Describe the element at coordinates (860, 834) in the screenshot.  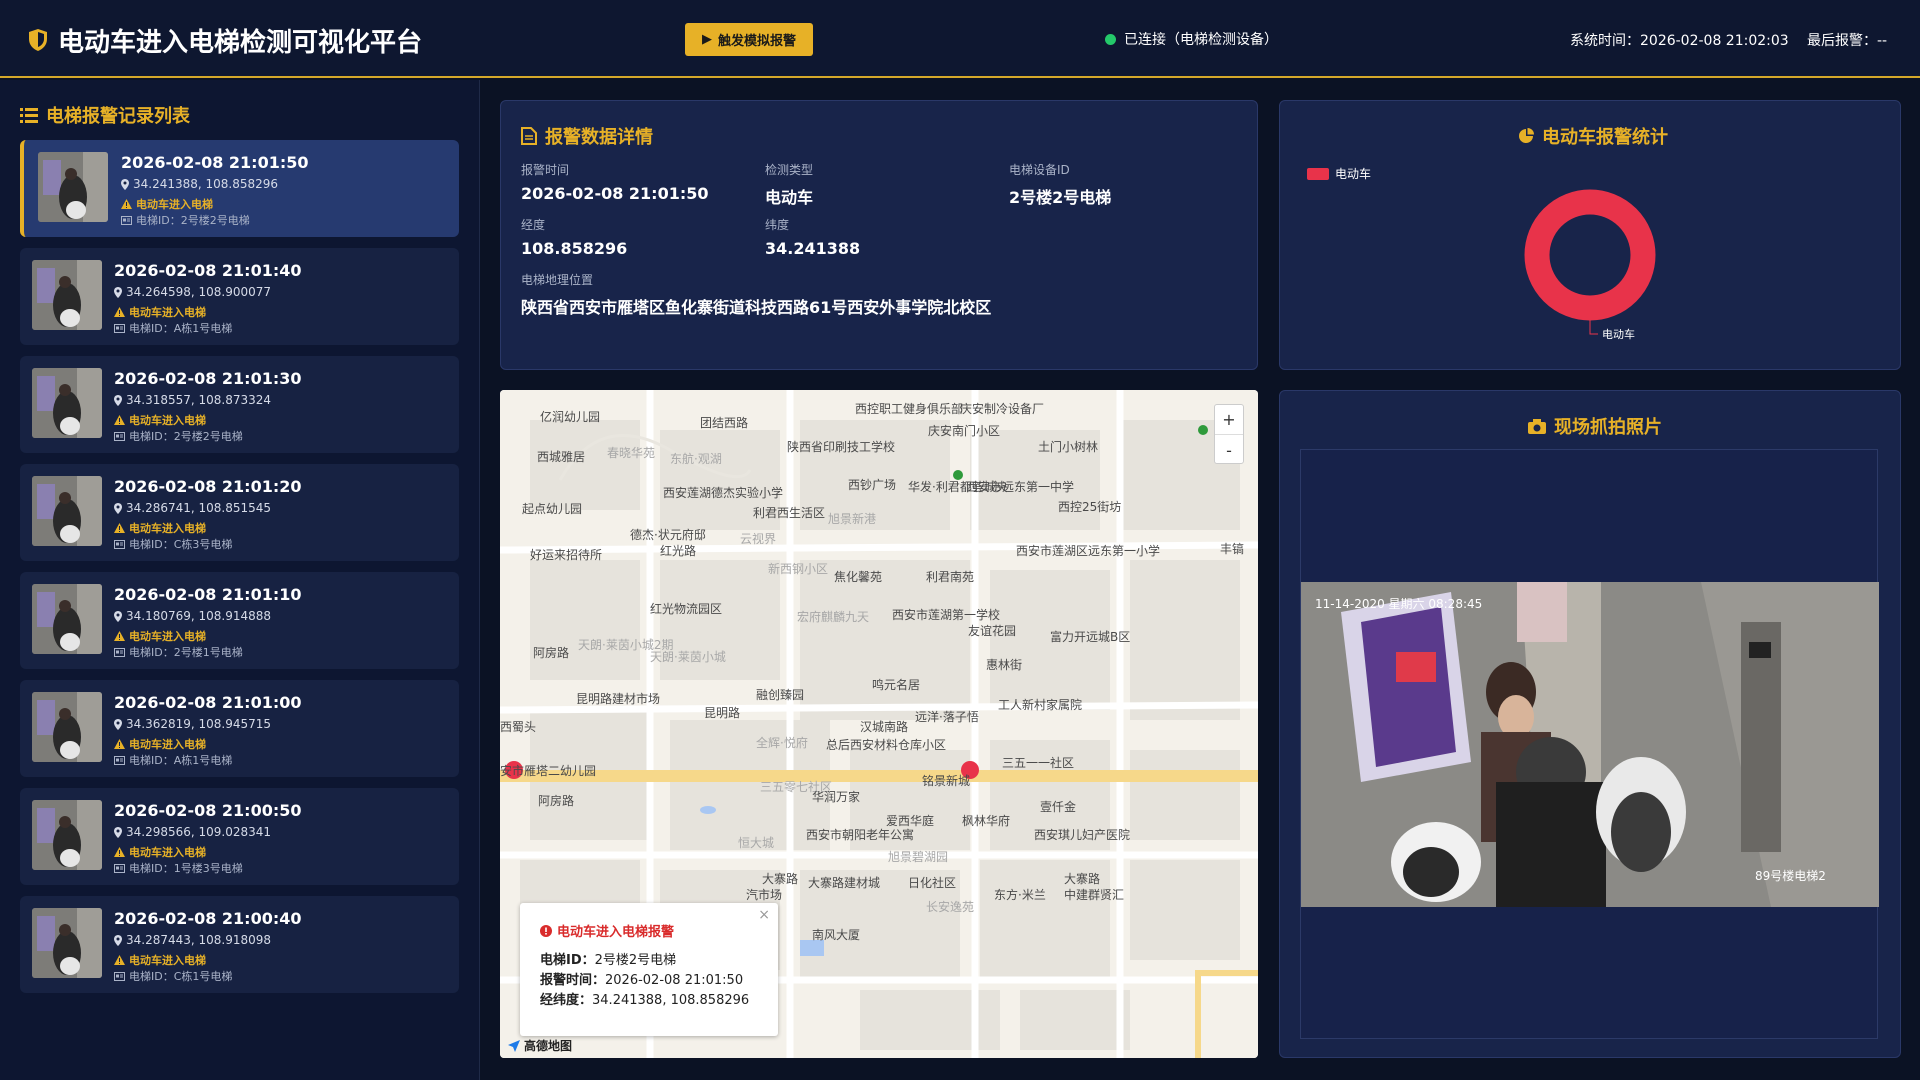
I see `map-poi-label: 西安市朝阳老年公寓` at that location.